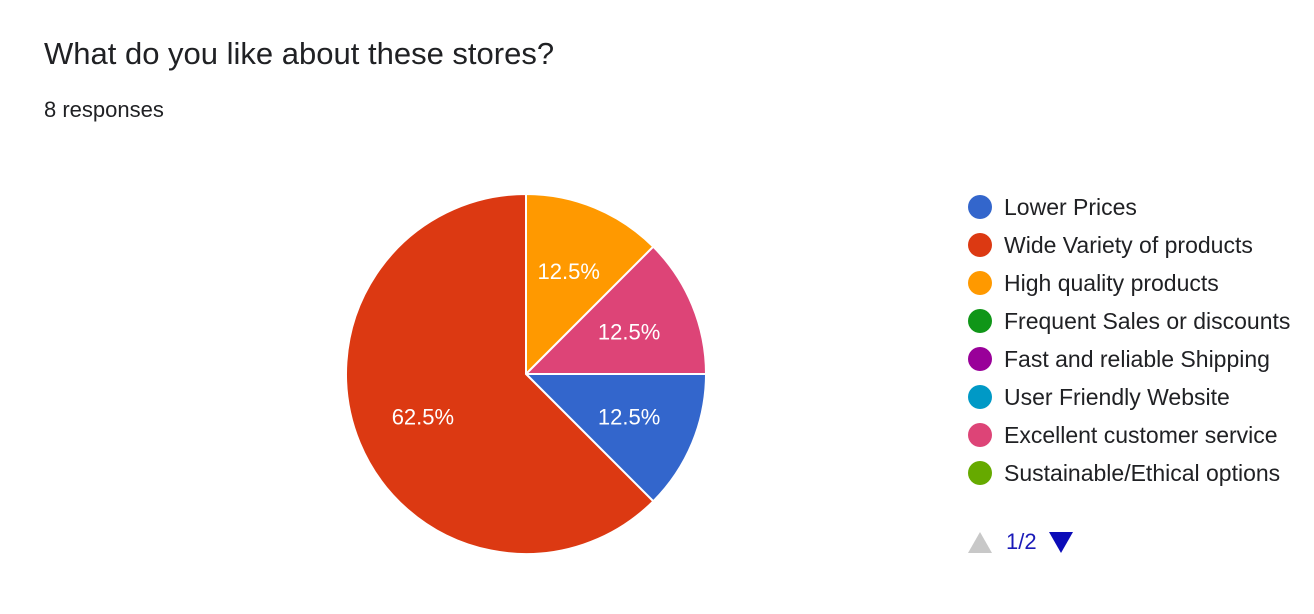 Image resolution: width=1314 pixels, height=614 pixels. I want to click on legend-label: Fast and reliable Shipping, so click(1137, 358).